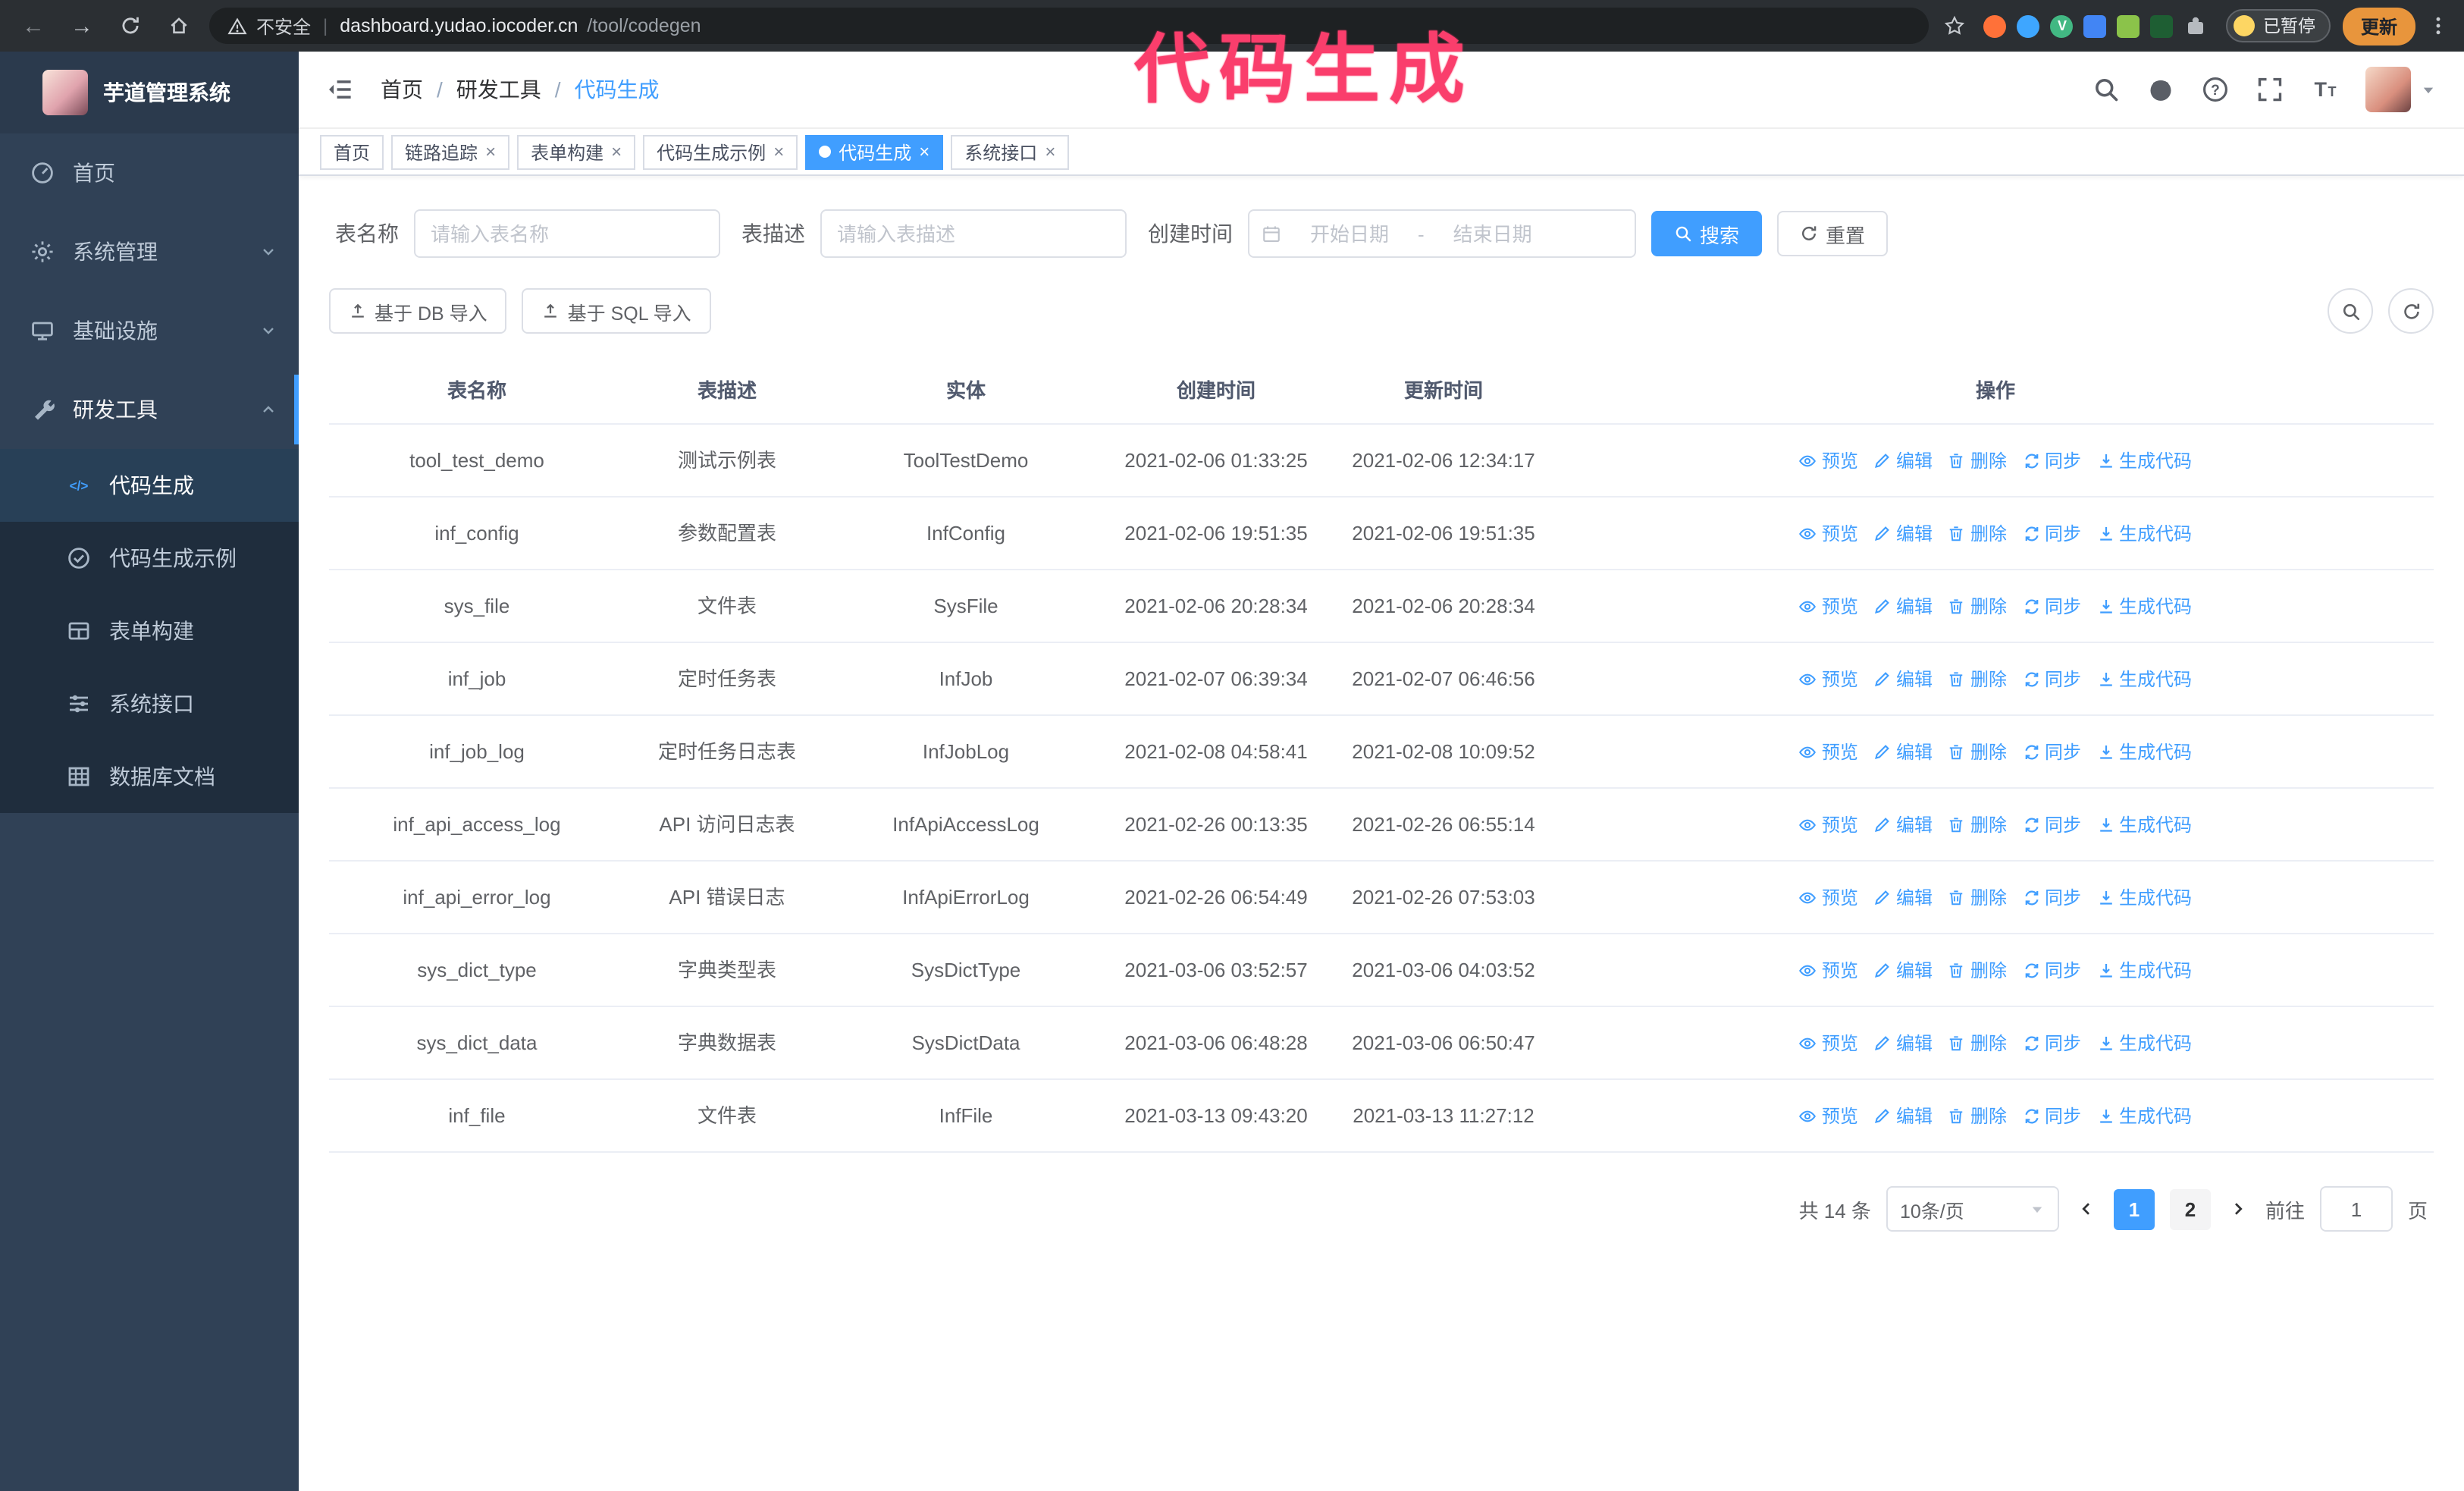 Image resolution: width=2464 pixels, height=1491 pixels. I want to click on help-icon, so click(2216, 89).